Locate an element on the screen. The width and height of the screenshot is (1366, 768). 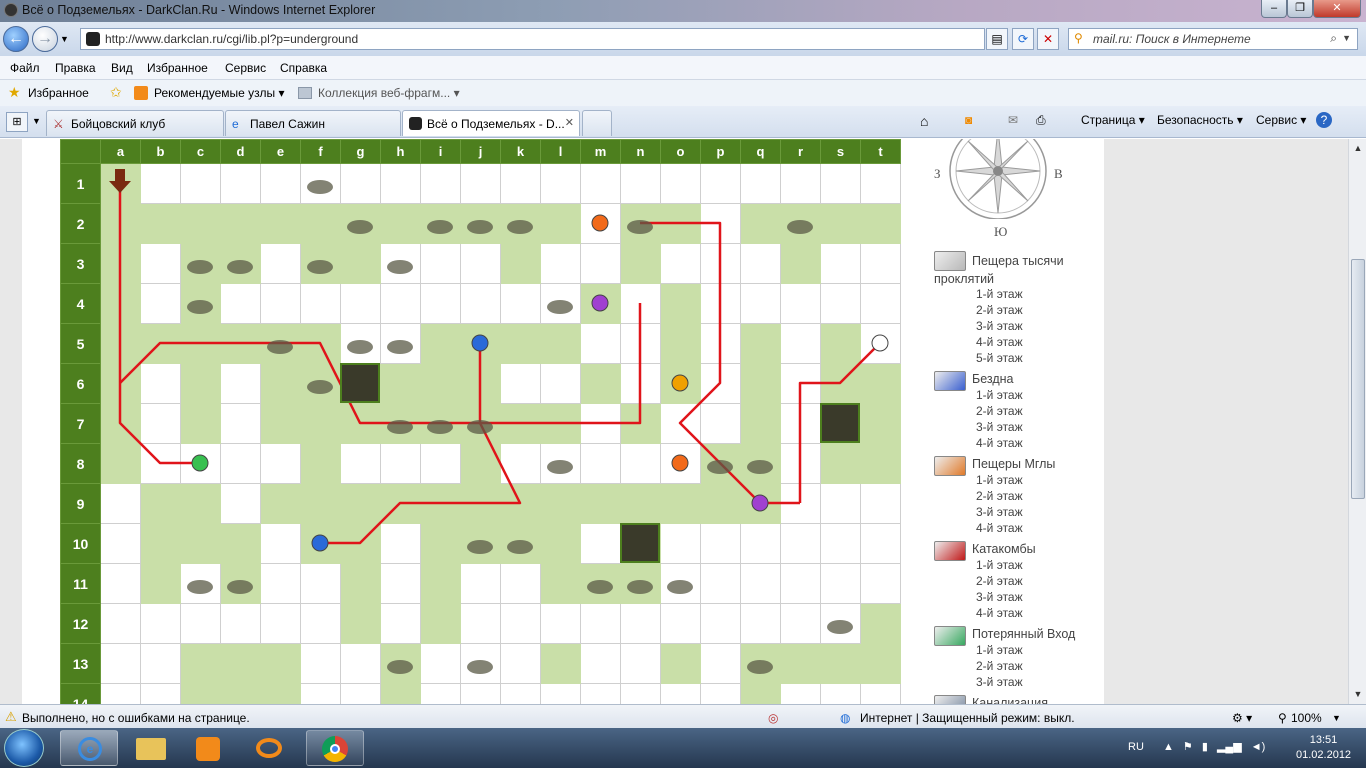
network-icon: ▂▄▆ is located at coordinates (1229, 747).